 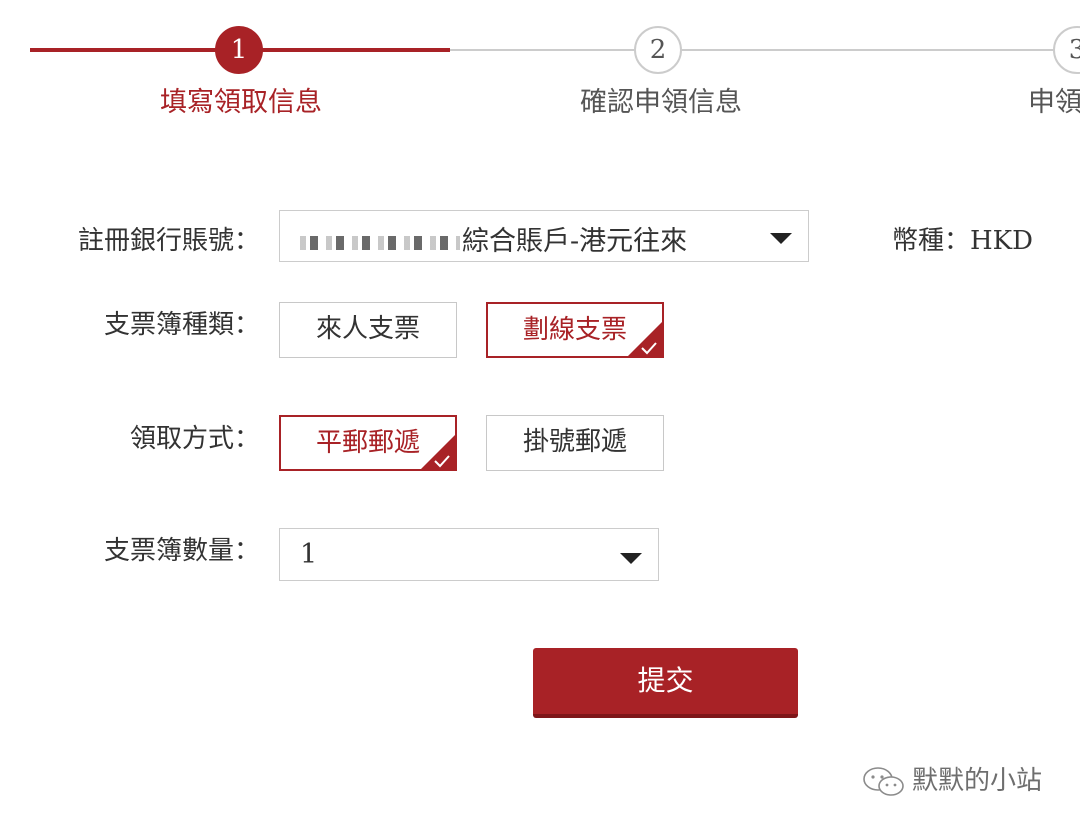 What do you see at coordinates (1054, 102) in the screenshot?
I see `step-3-label: 申領成功` at bounding box center [1054, 102].